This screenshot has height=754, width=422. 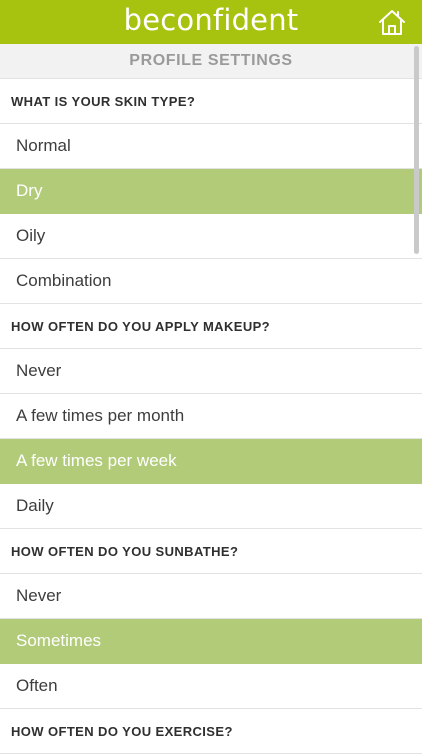 What do you see at coordinates (211, 236) in the screenshot?
I see `option-oily: Oily` at bounding box center [211, 236].